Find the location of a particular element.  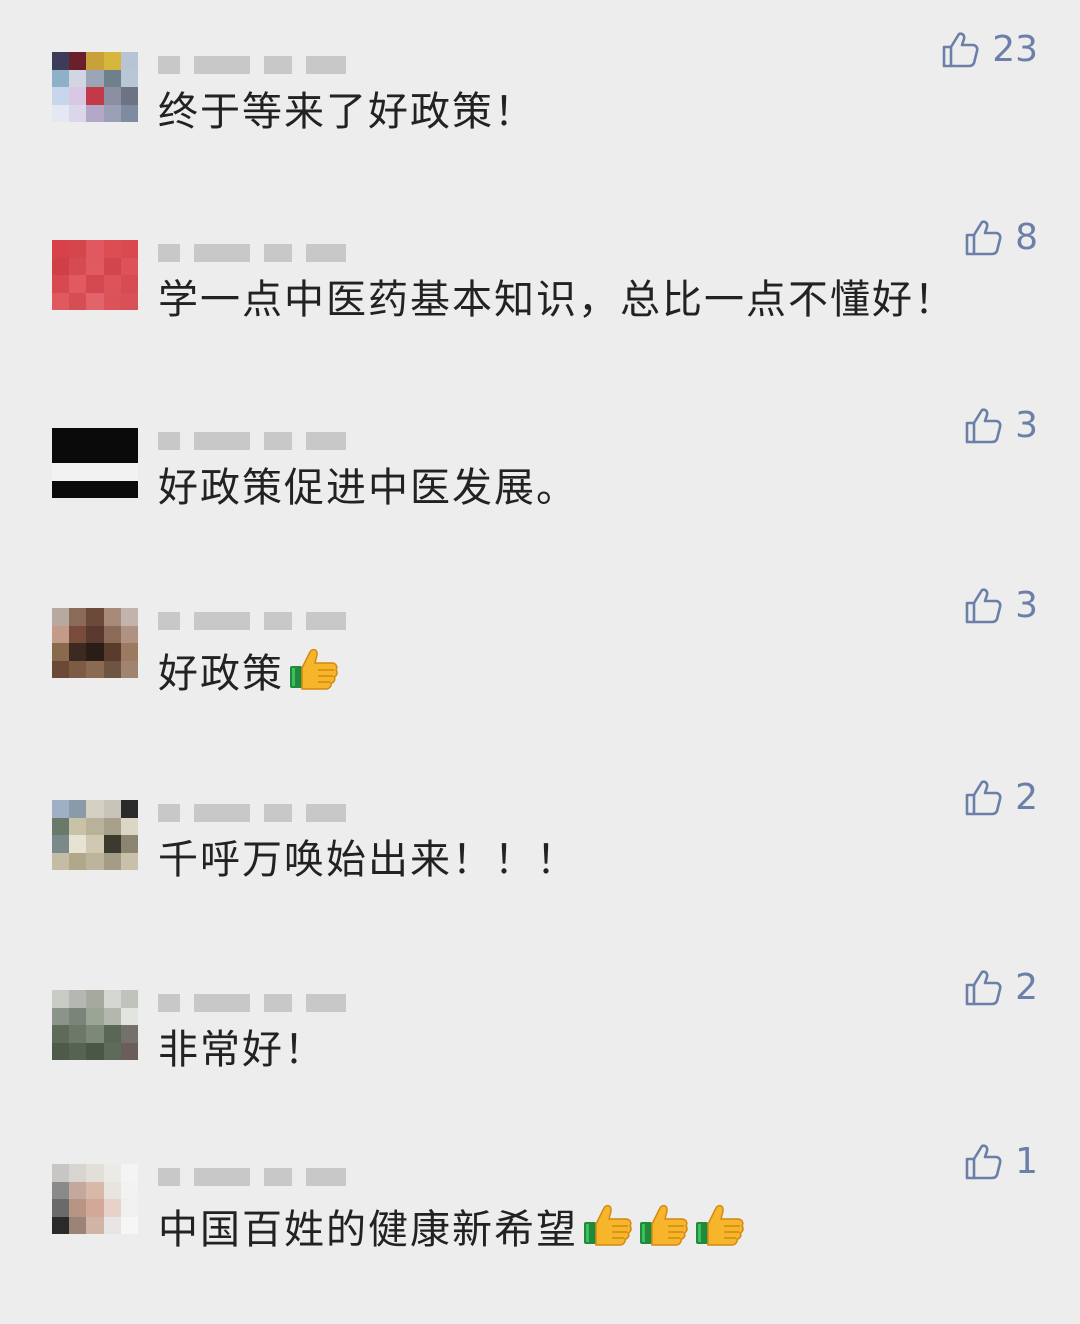

comment-text: 好政策 is located at coordinates (249, 673).